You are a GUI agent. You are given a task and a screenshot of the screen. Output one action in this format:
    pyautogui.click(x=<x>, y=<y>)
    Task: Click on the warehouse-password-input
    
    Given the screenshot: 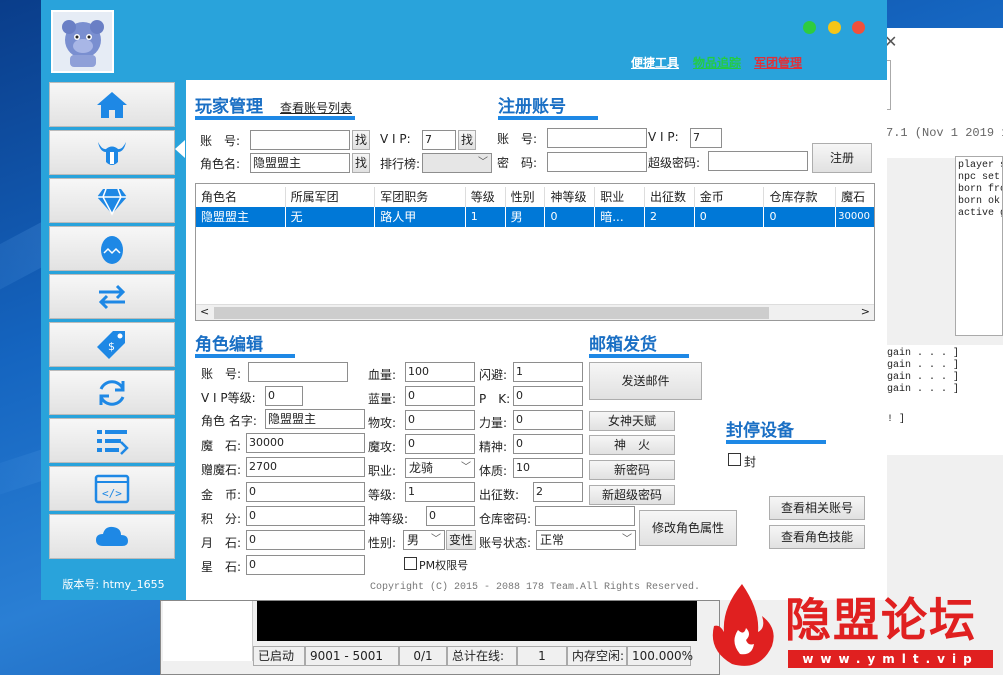 What is the action you would take?
    pyautogui.click(x=585, y=516)
    